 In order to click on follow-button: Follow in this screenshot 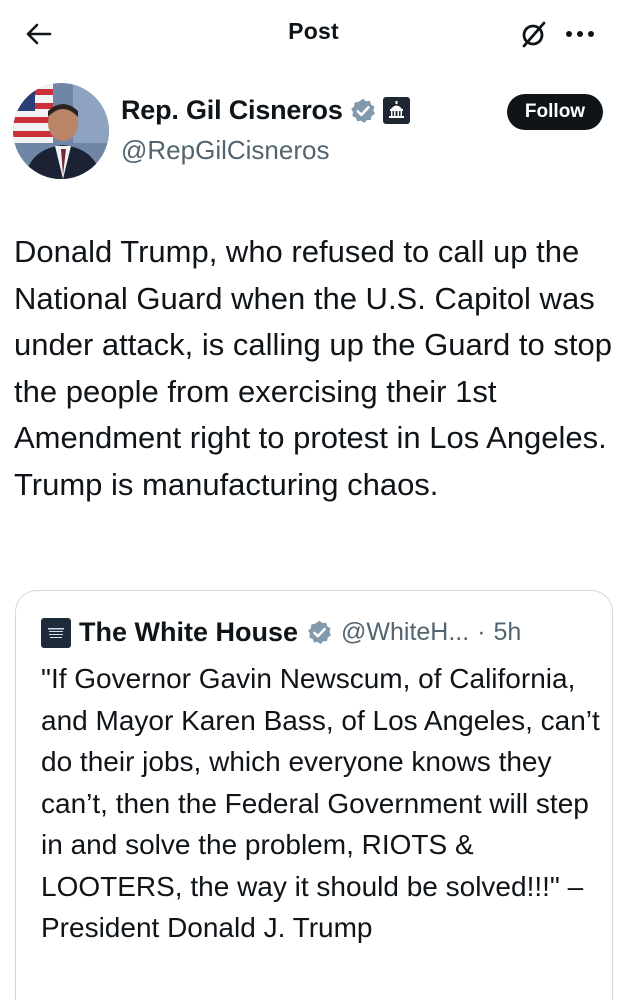, I will do `click(555, 112)`.